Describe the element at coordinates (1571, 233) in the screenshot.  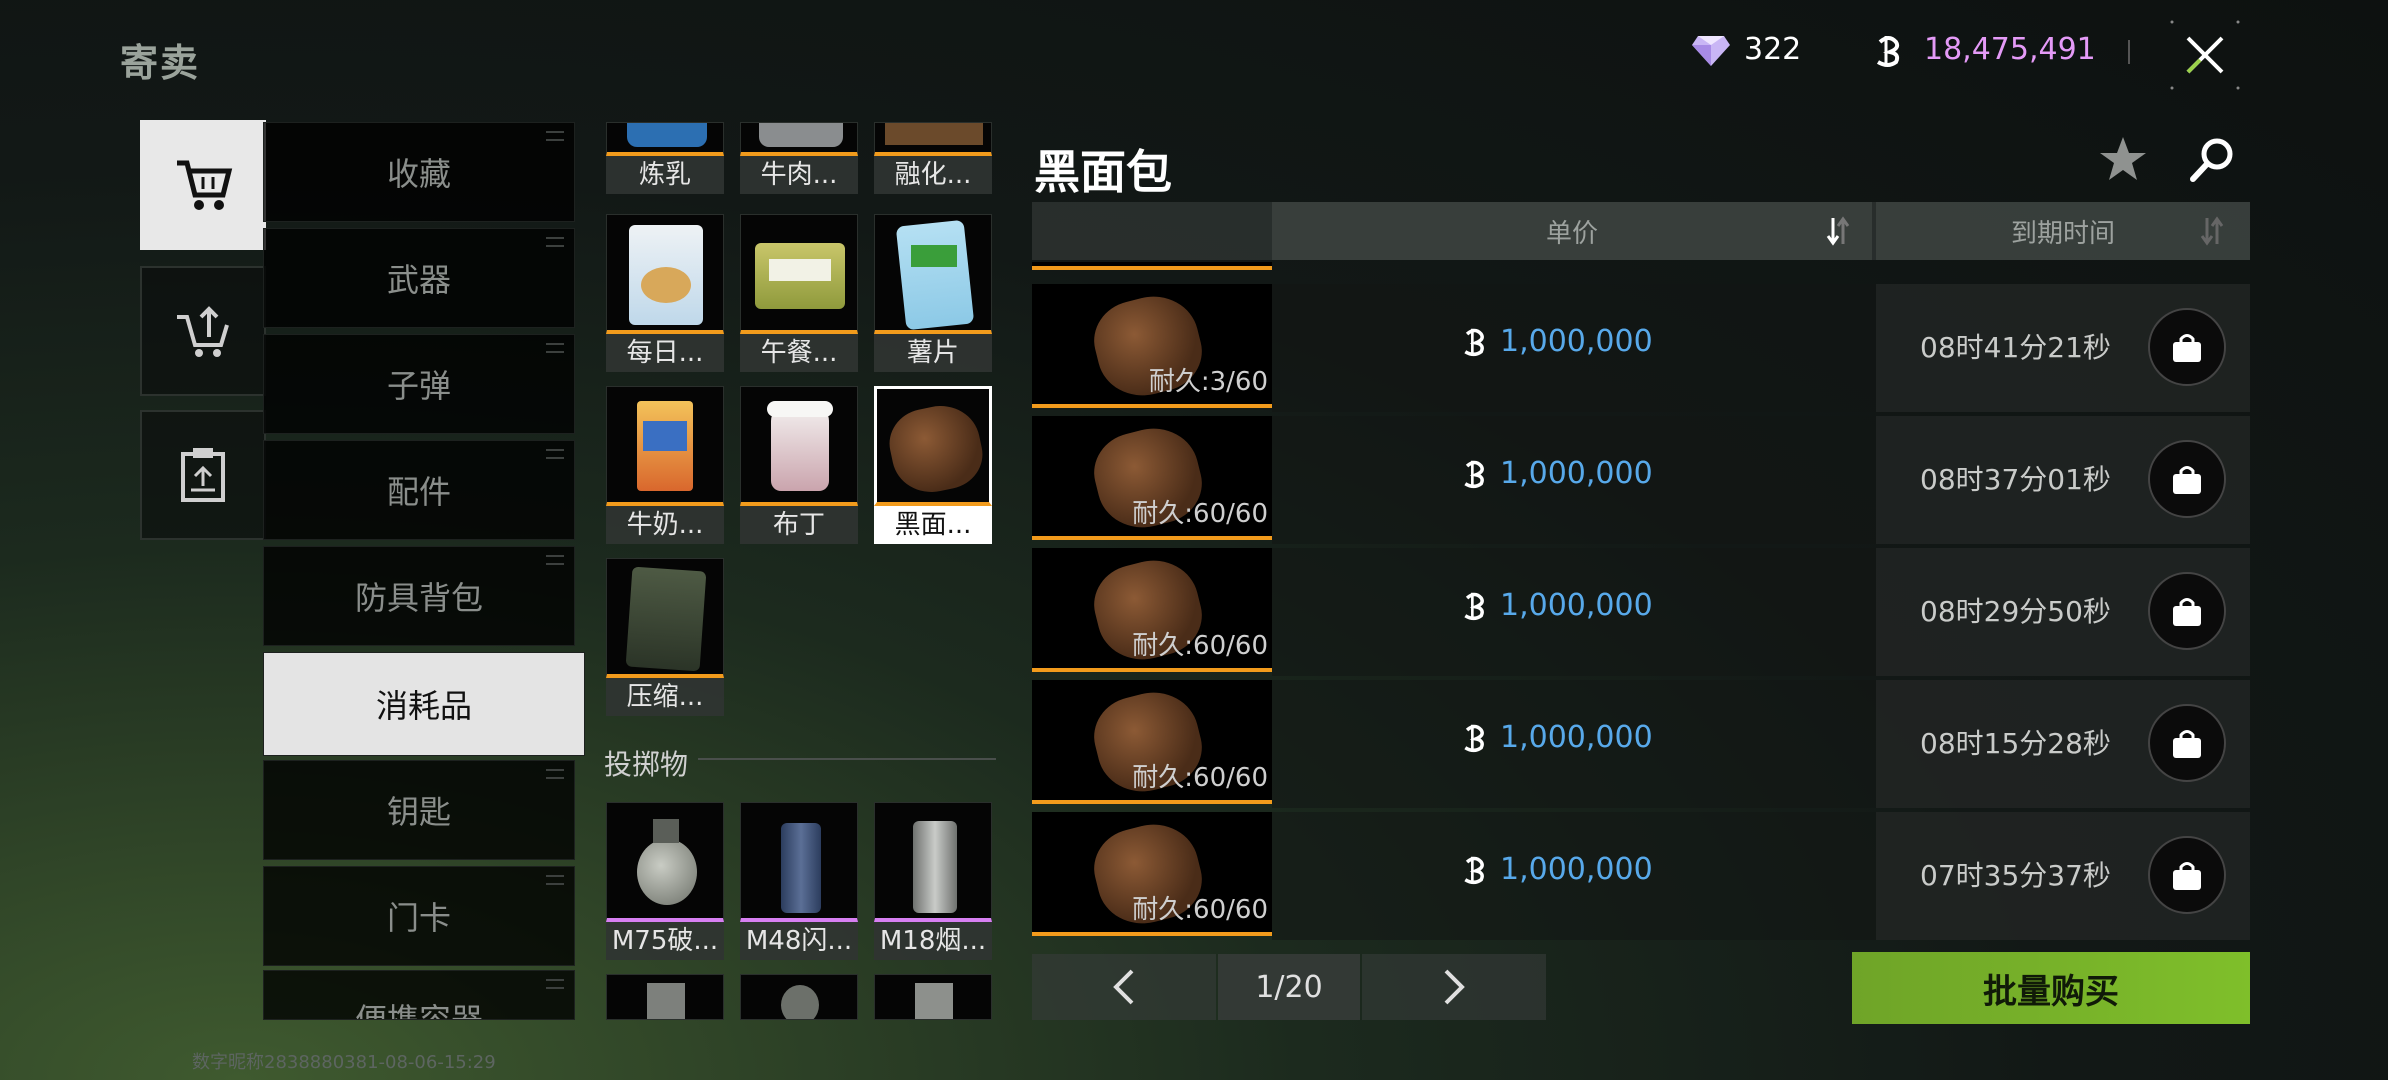
I see `column-price-label: 单价` at that location.